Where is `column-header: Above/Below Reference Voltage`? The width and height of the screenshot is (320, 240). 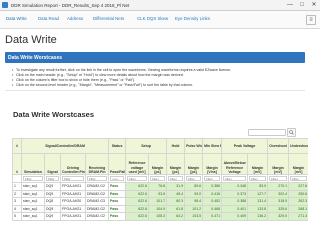 column-header: Above/Below Reference Voltage is located at coordinates (235, 164).